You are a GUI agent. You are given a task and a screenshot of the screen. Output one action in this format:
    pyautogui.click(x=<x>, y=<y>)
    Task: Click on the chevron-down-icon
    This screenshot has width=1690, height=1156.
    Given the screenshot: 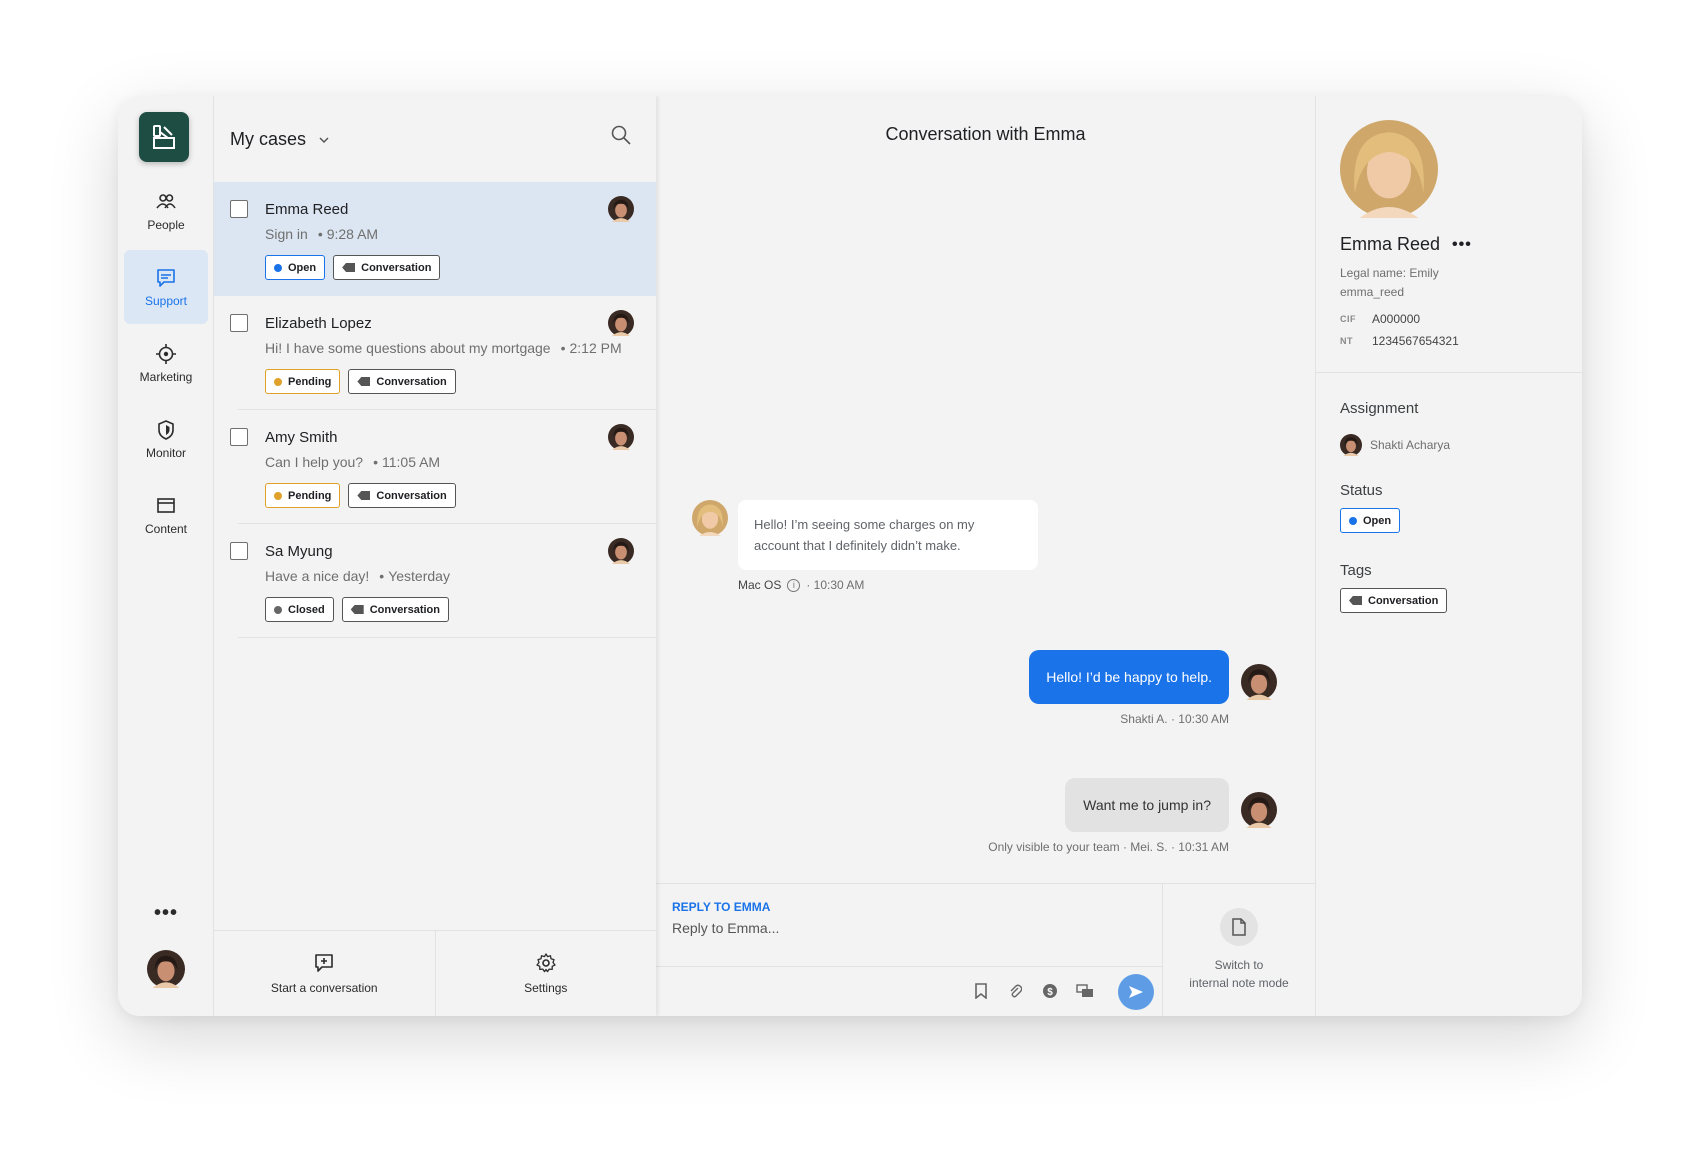 What is the action you would take?
    pyautogui.click(x=324, y=140)
    